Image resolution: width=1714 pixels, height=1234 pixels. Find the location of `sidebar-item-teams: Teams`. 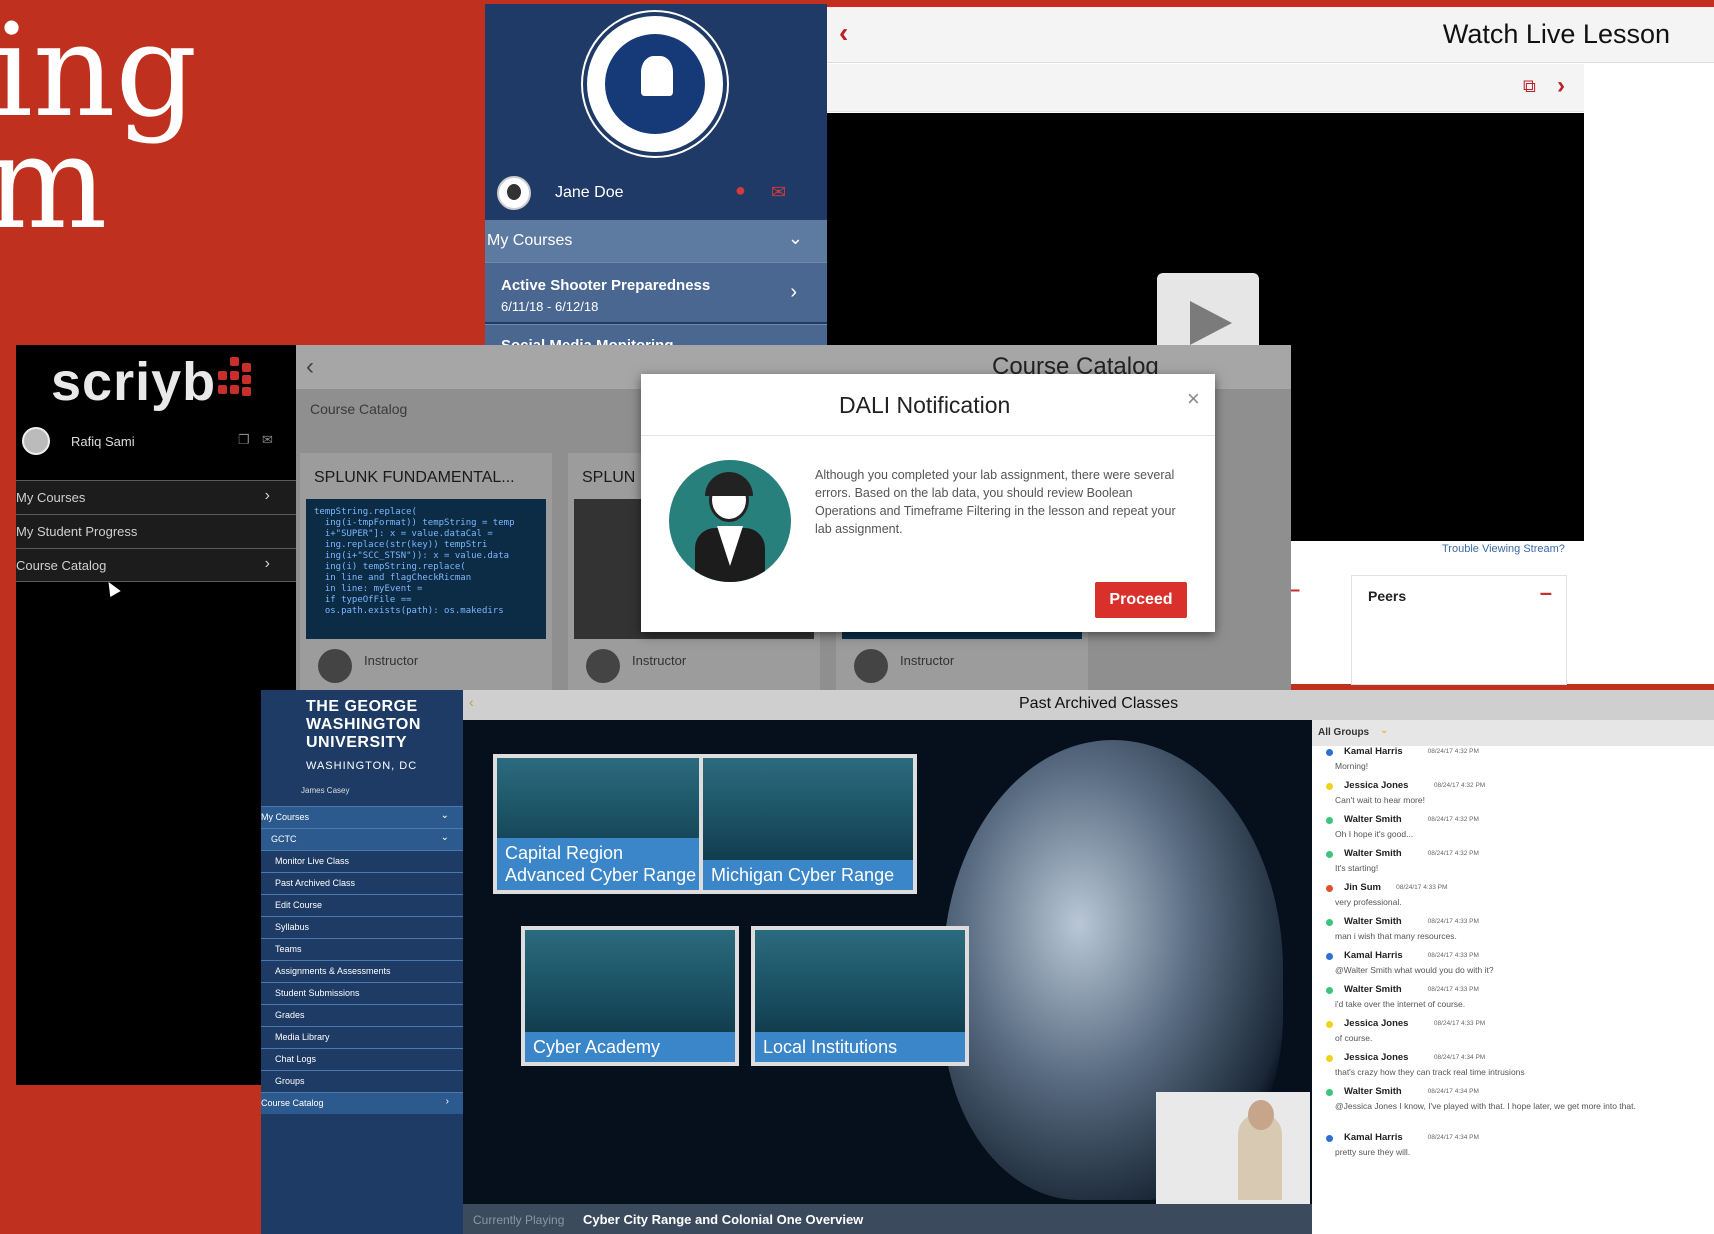

sidebar-item-teams: Teams is located at coordinates (362, 949).